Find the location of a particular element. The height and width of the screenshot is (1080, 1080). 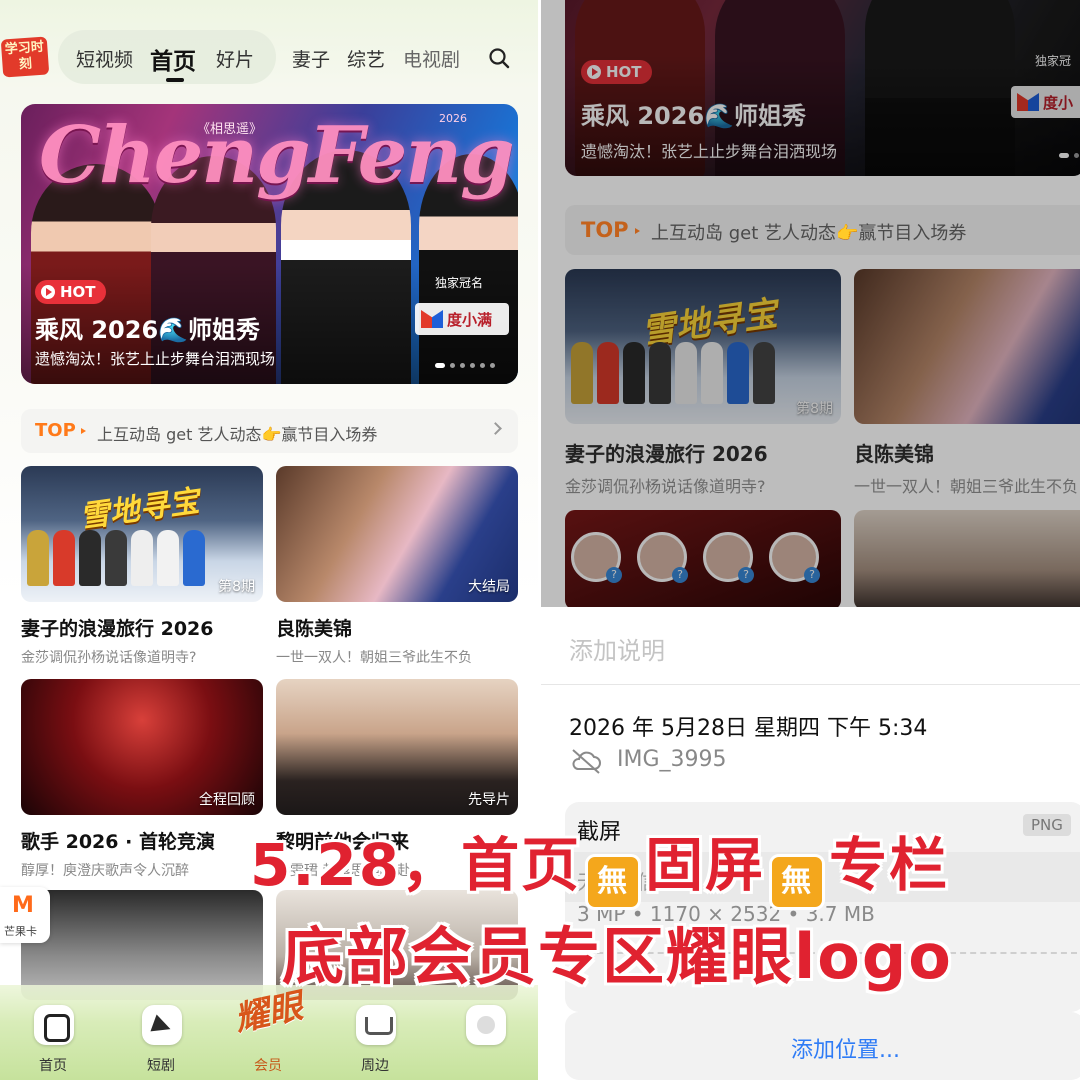

carousel-dots is located at coordinates (465, 365).